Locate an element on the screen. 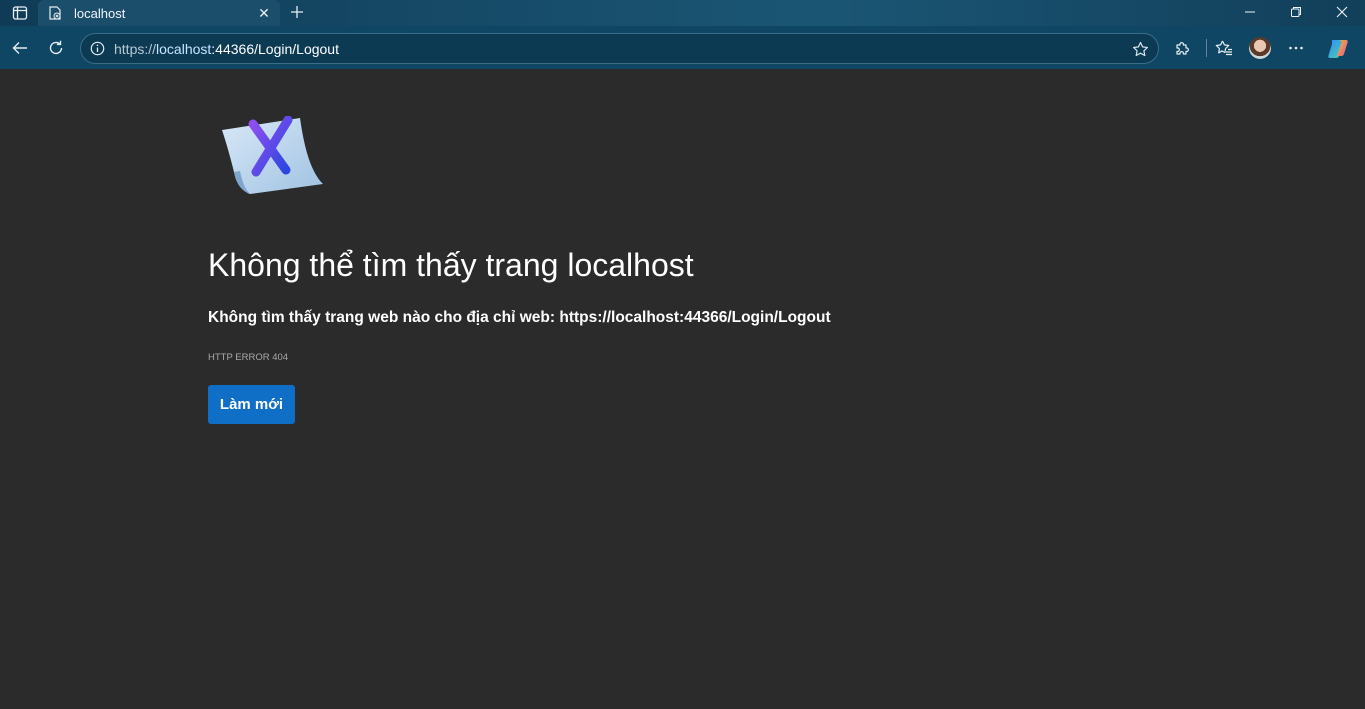 The width and height of the screenshot is (1365, 709). star-icon is located at coordinates (1140, 49).